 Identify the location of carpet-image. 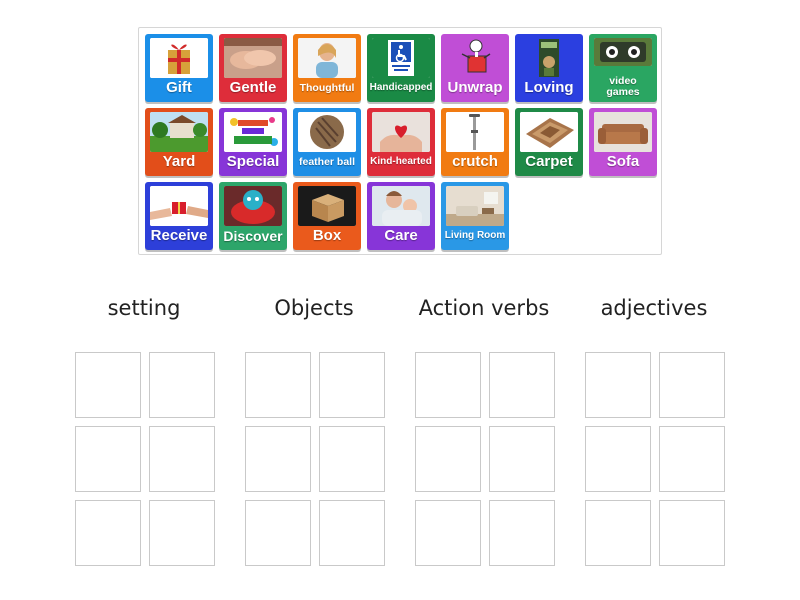
(549, 132).